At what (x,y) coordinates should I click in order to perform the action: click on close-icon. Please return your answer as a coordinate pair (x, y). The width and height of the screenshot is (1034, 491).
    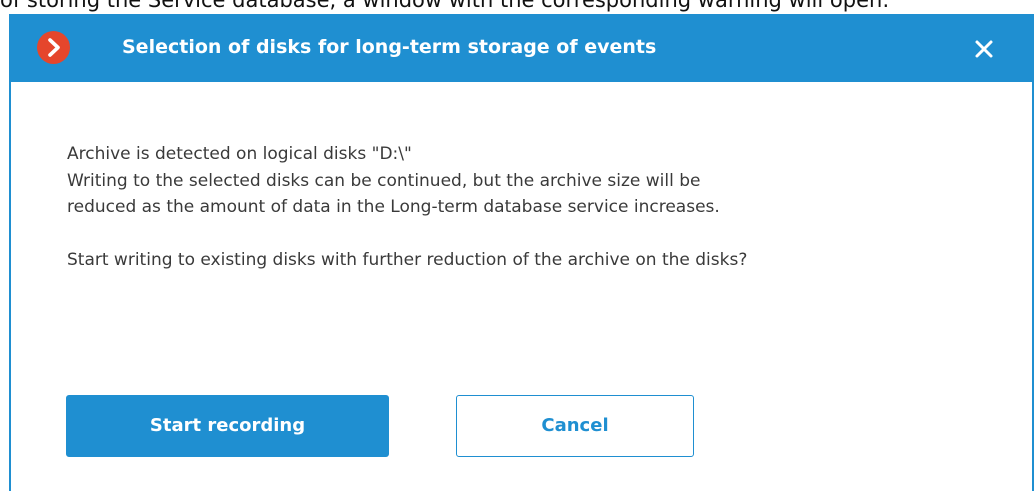
    Looking at the image, I should click on (984, 49).